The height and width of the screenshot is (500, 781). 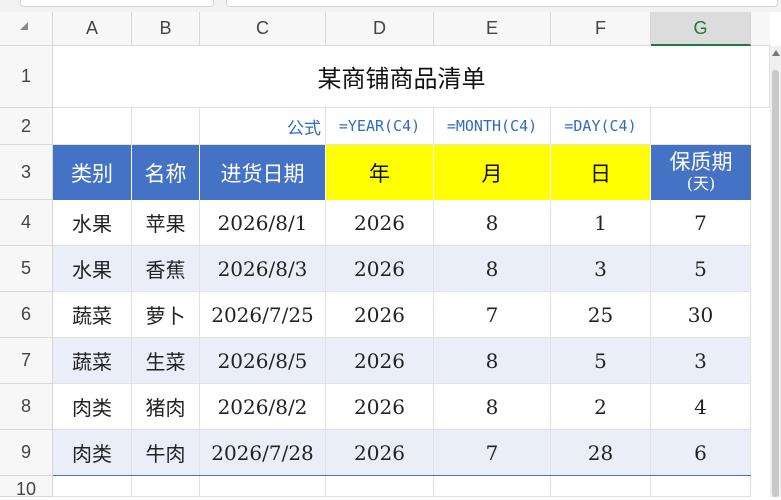 What do you see at coordinates (601, 29) in the screenshot?
I see `column-header-f: F` at bounding box center [601, 29].